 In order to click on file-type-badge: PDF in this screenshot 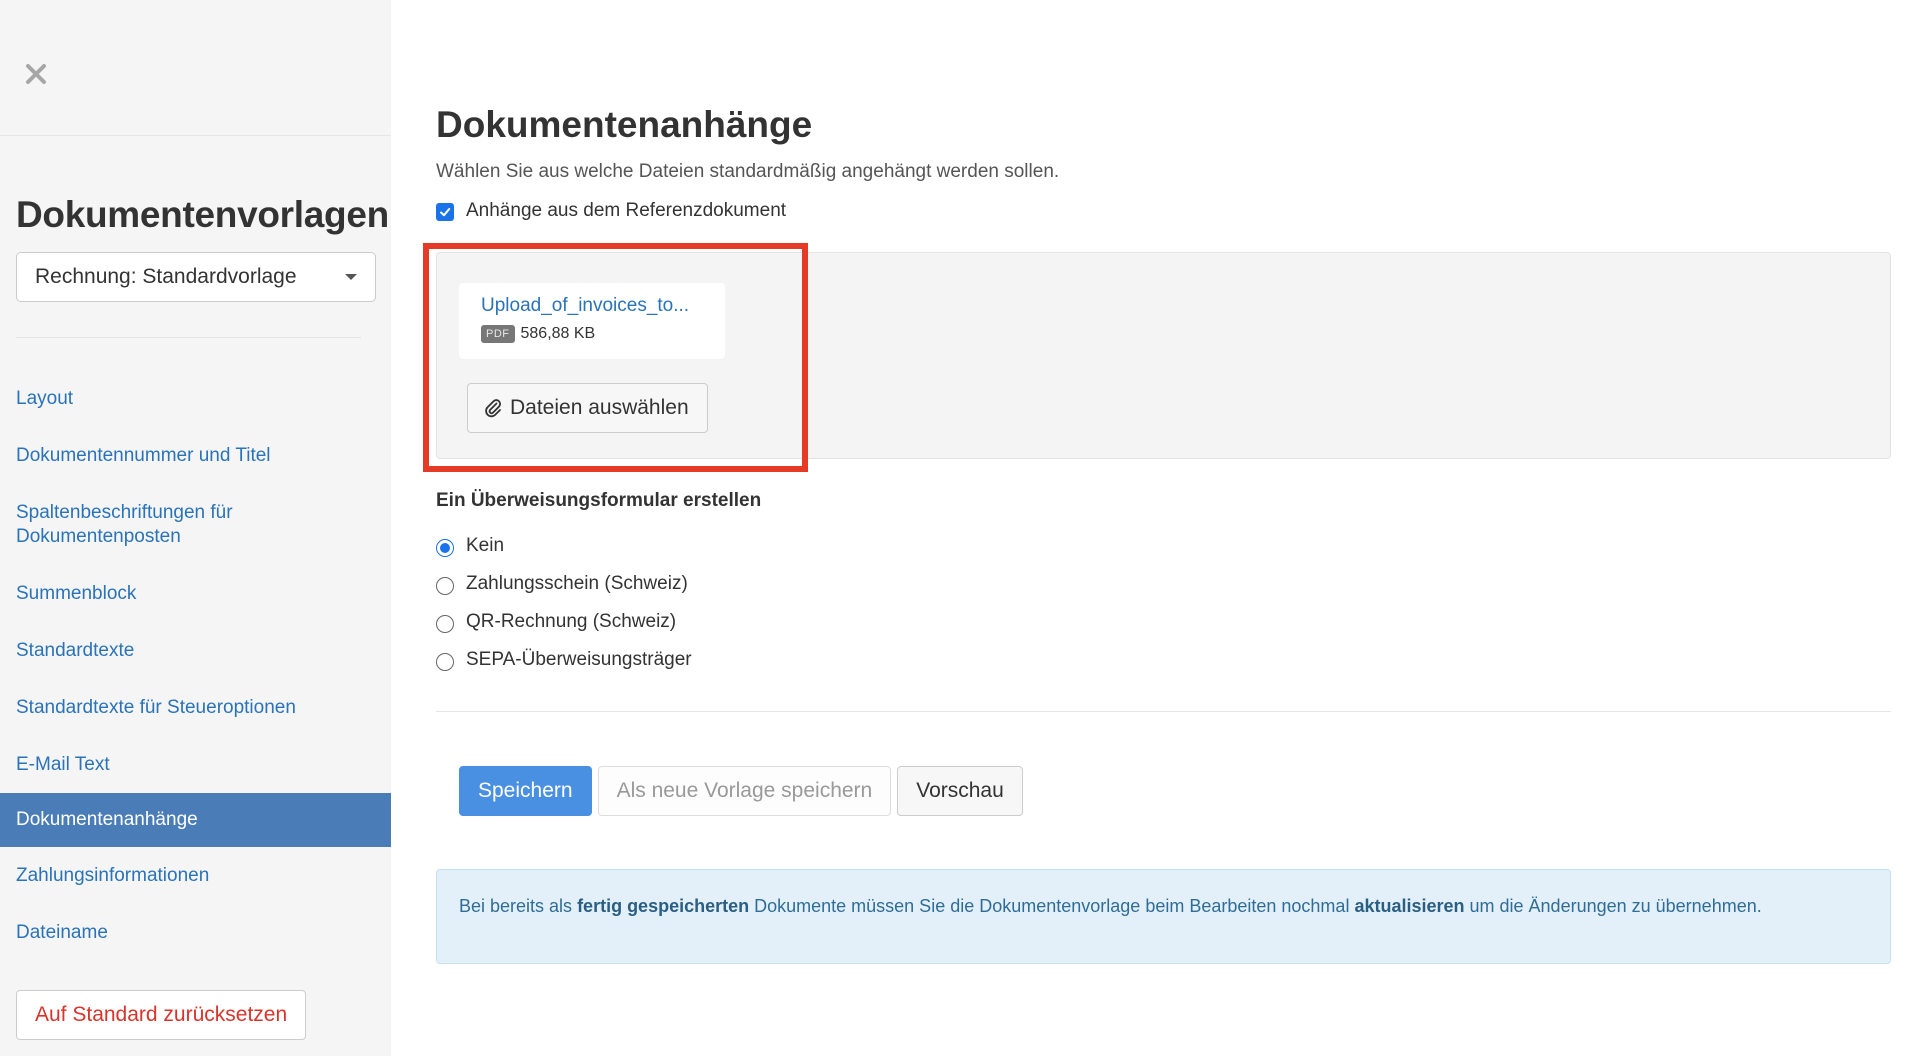, I will do `click(498, 334)`.